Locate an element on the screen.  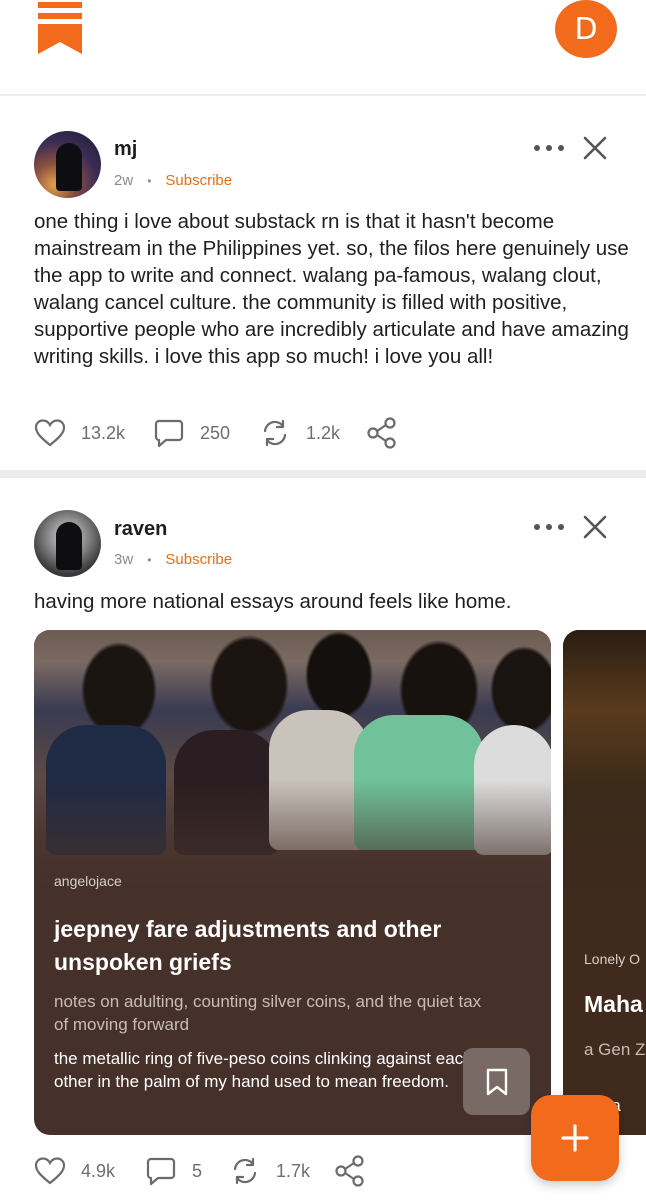
restack-count: 1.7k is located at coordinates (293, 1170).